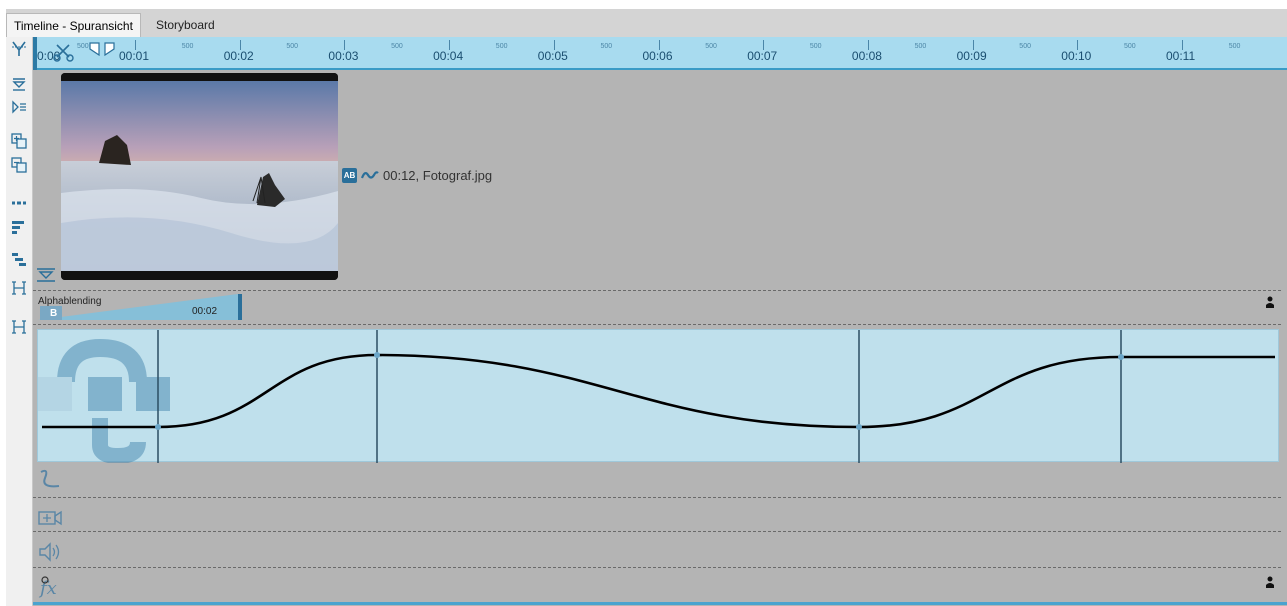 This screenshot has height=606, width=1287. What do you see at coordinates (343, 56) in the screenshot?
I see `ruler-time-label: 00:03` at bounding box center [343, 56].